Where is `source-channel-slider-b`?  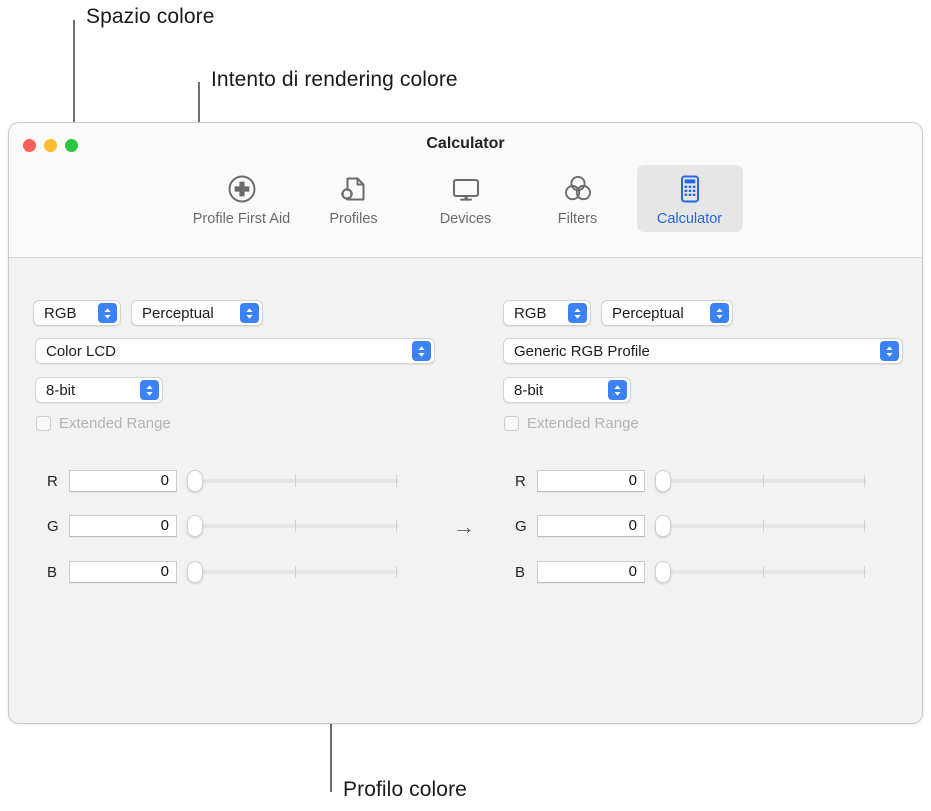 source-channel-slider-b is located at coordinates (293, 572).